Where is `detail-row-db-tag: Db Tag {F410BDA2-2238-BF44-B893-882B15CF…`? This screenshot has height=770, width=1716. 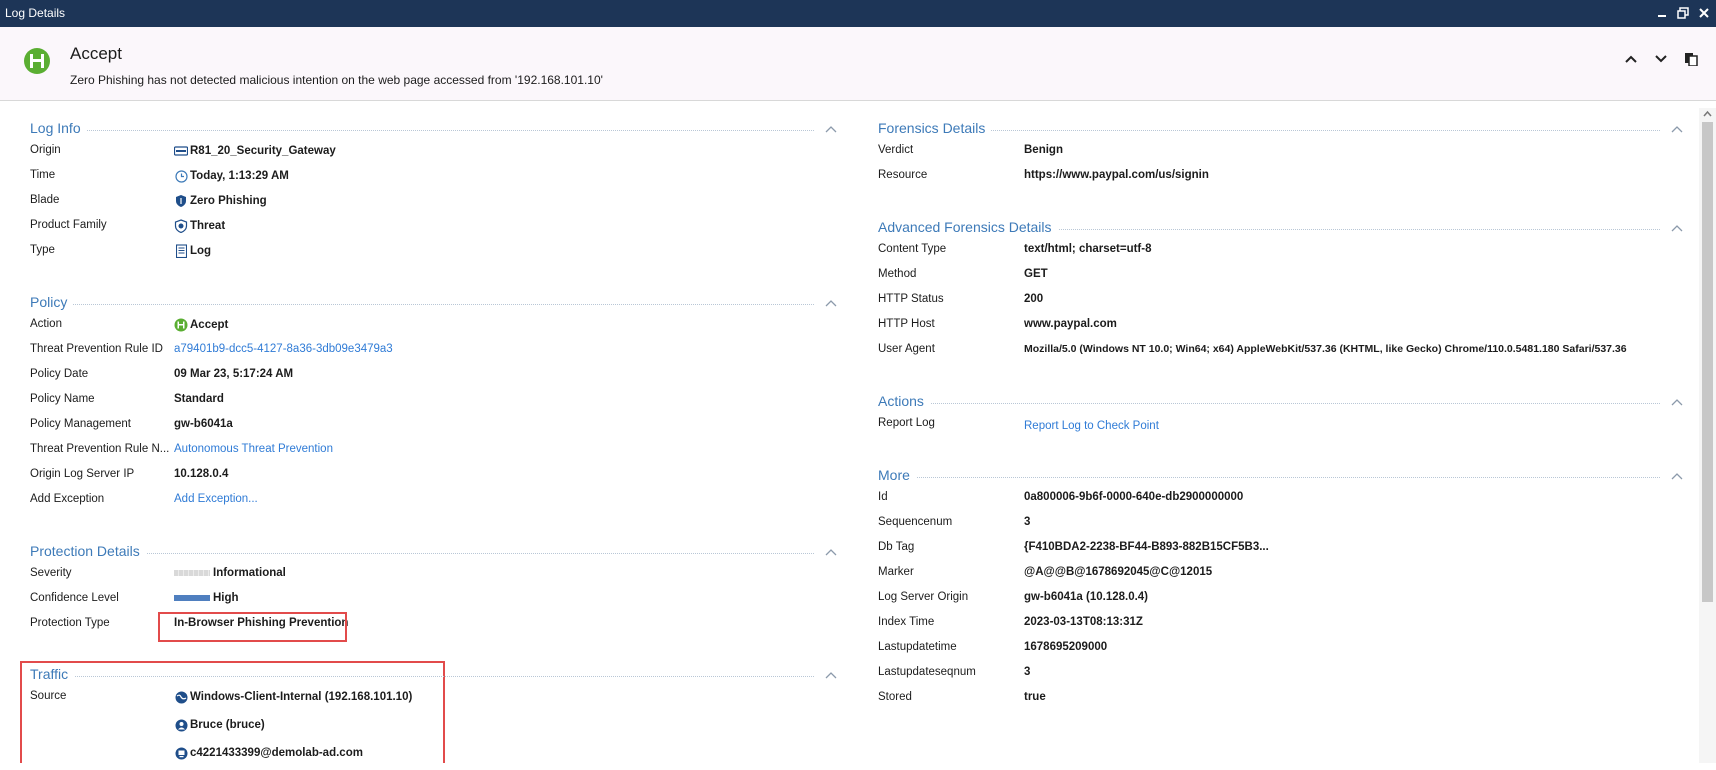
detail-row-db-tag: Db Tag {F410BDA2-2238-BF44-B893-882B15CF… is located at coordinates (1073, 547).